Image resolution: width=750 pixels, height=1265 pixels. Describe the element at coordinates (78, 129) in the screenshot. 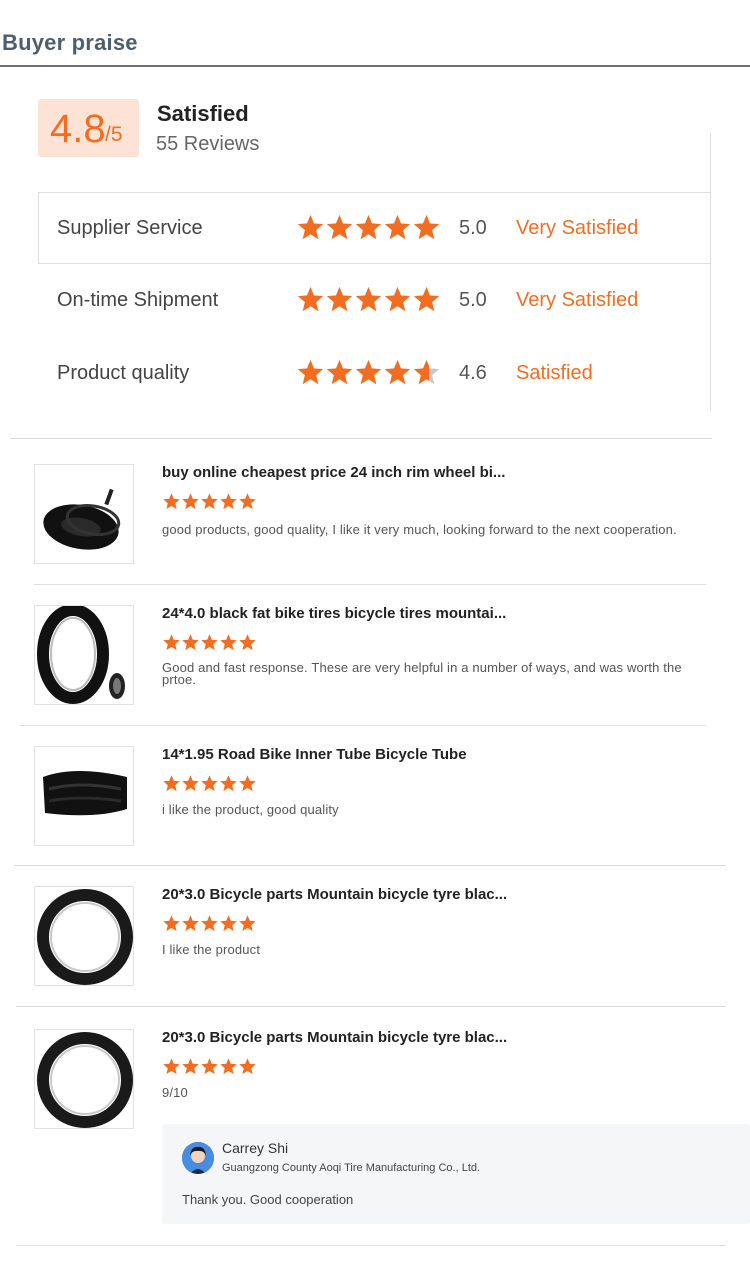

I see `overall-score: 4.8` at that location.